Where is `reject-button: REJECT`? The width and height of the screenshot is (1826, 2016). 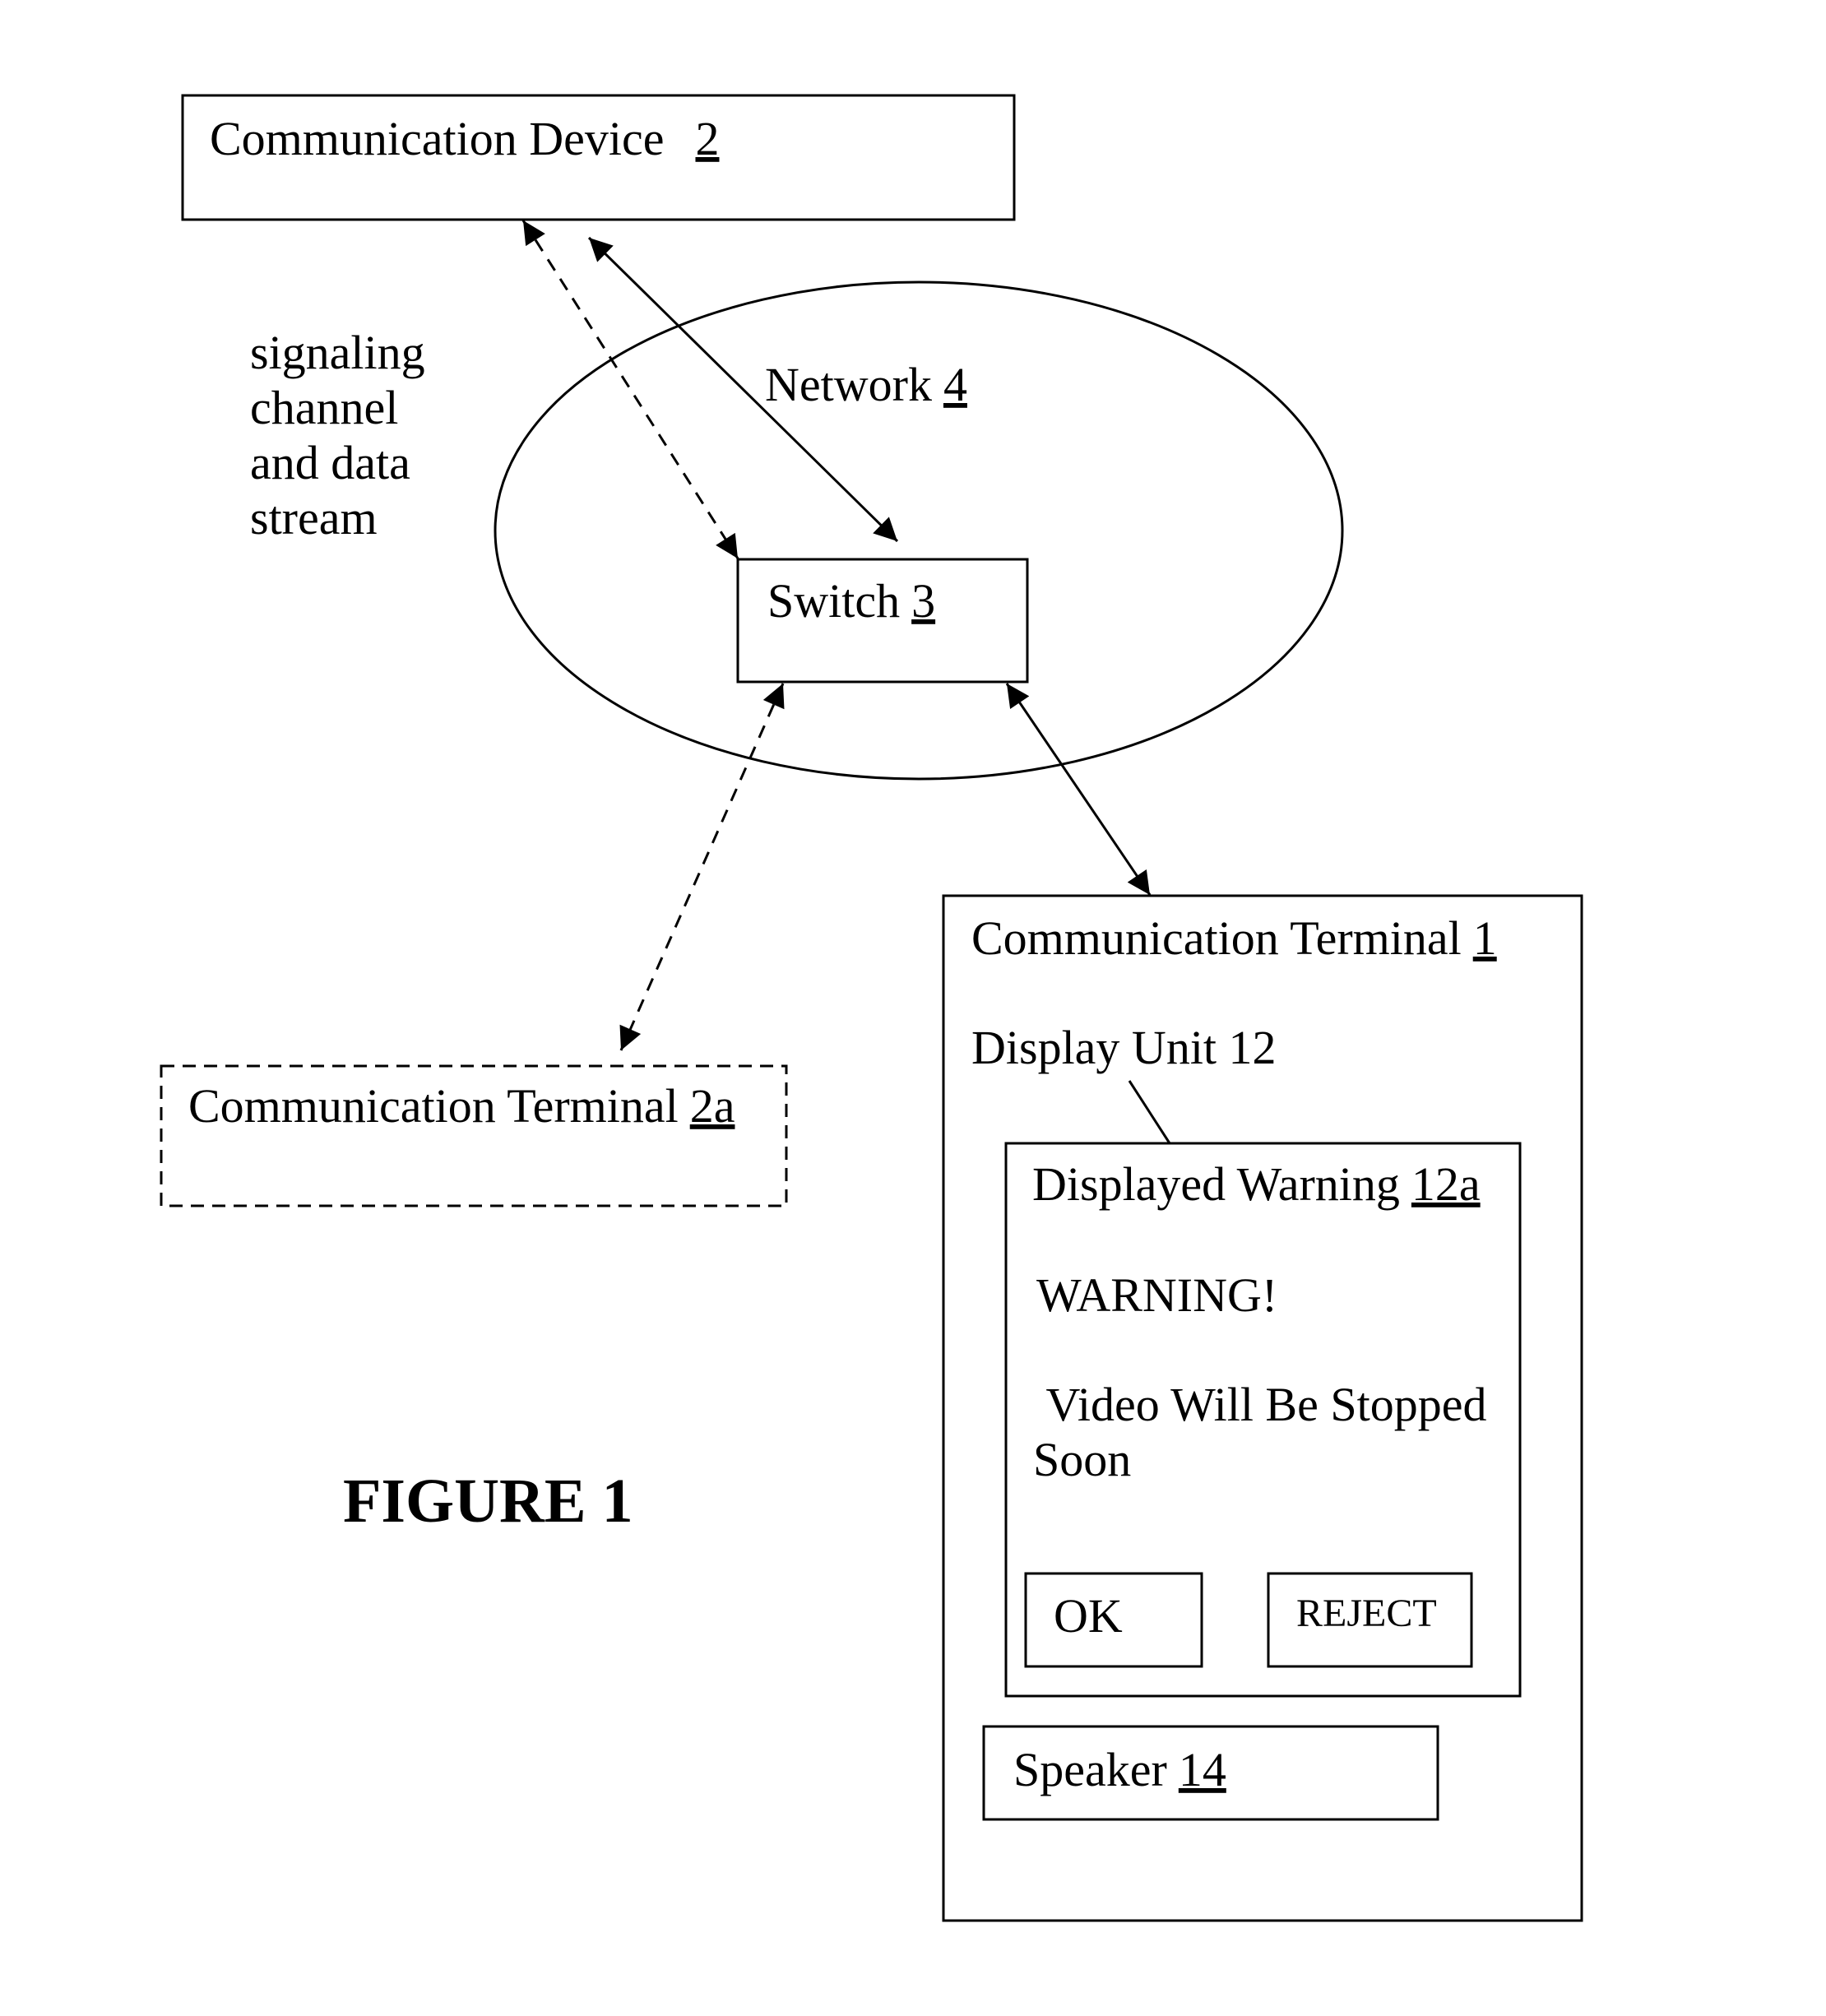 reject-button: REJECT is located at coordinates (1370, 1620).